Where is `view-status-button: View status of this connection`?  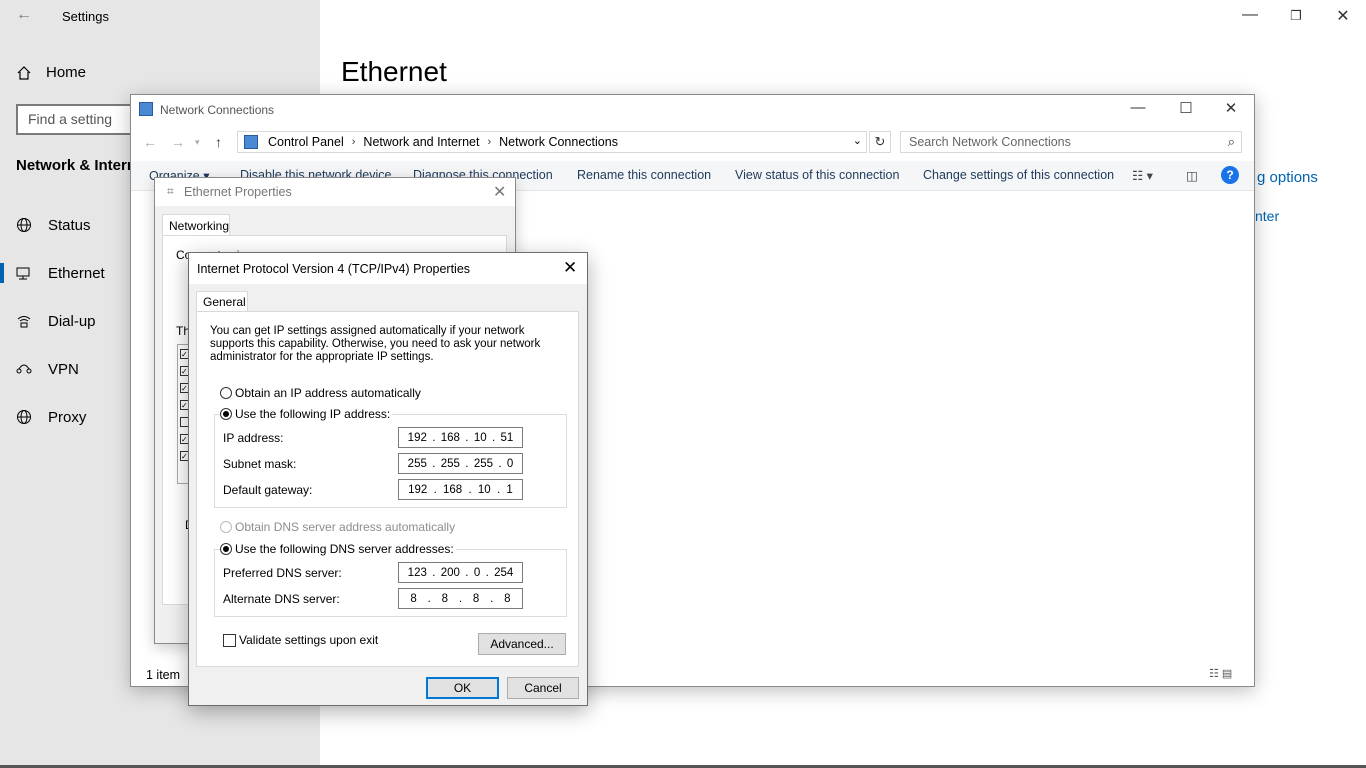
view-status-button: View status of this connection is located at coordinates (817, 175).